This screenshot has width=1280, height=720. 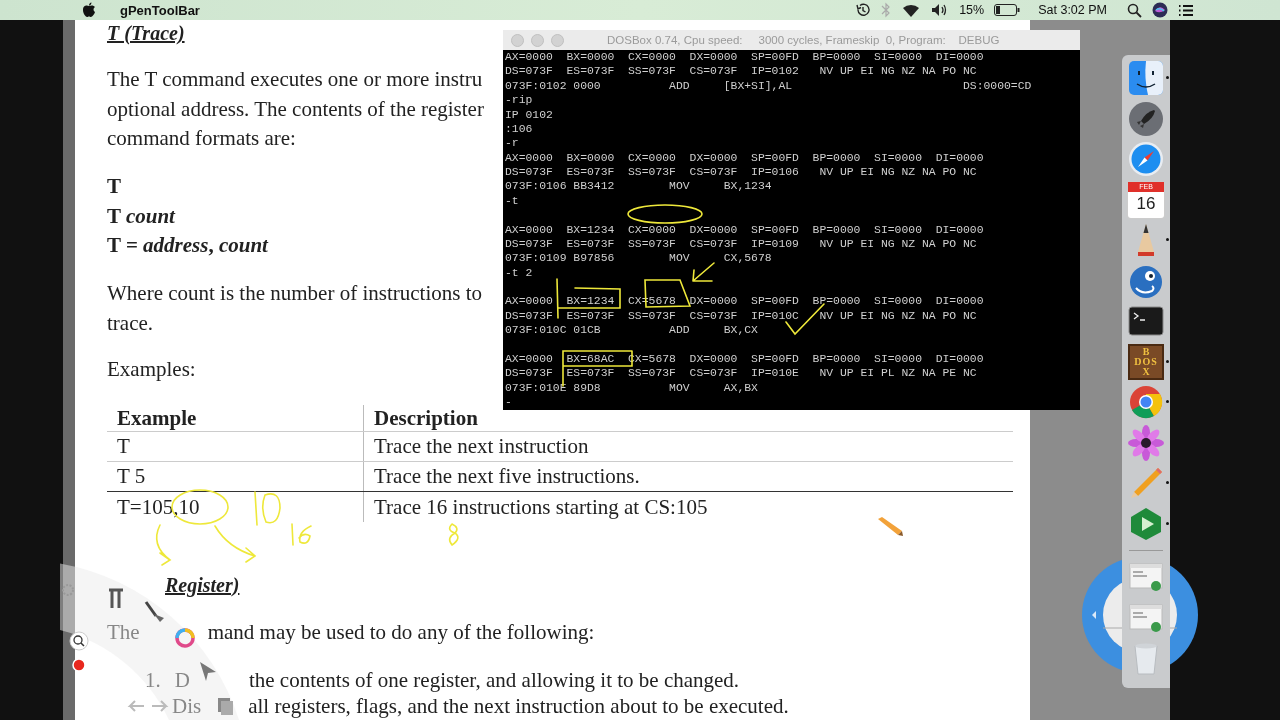 I want to click on battery-icon, so click(x=1007, y=10).